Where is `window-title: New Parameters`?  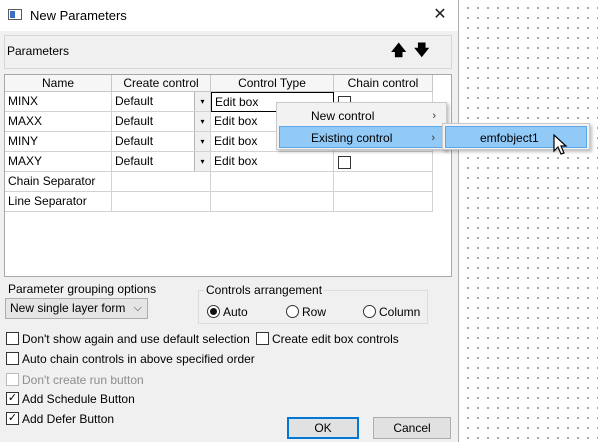 window-title: New Parameters is located at coordinates (78, 15).